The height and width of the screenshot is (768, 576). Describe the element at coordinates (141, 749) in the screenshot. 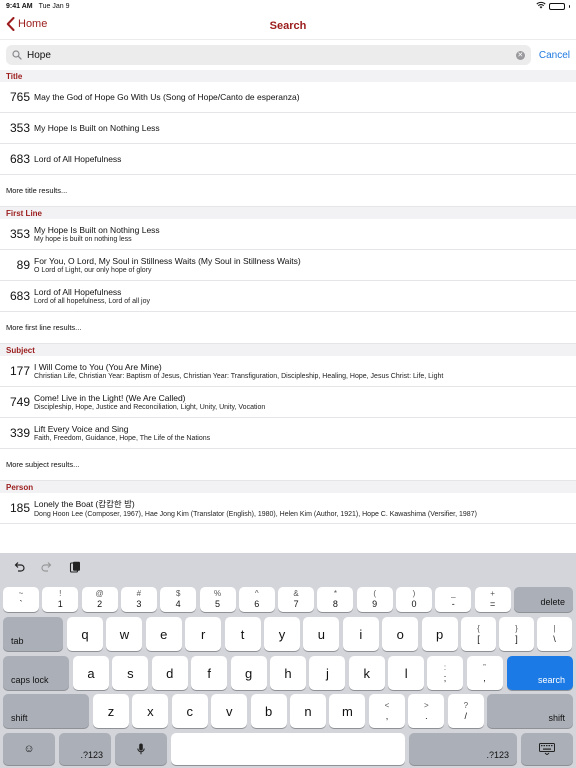

I see `dictation-key` at that location.